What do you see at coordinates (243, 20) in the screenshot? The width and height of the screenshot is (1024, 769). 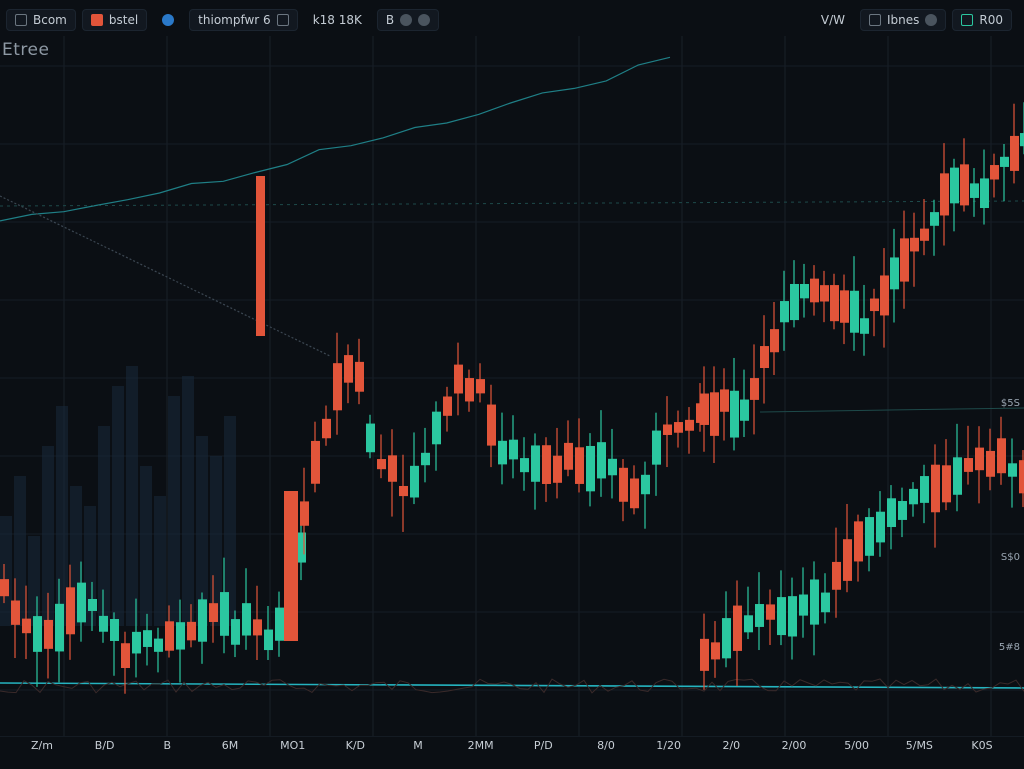 I see `indicators-button: thiompfwr 6` at bounding box center [243, 20].